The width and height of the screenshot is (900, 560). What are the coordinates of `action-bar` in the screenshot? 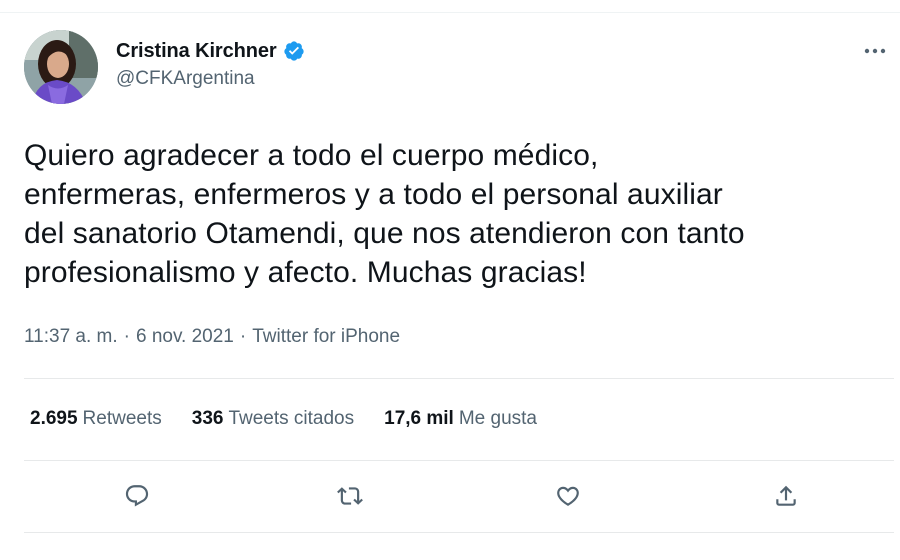 It's located at (450, 496).